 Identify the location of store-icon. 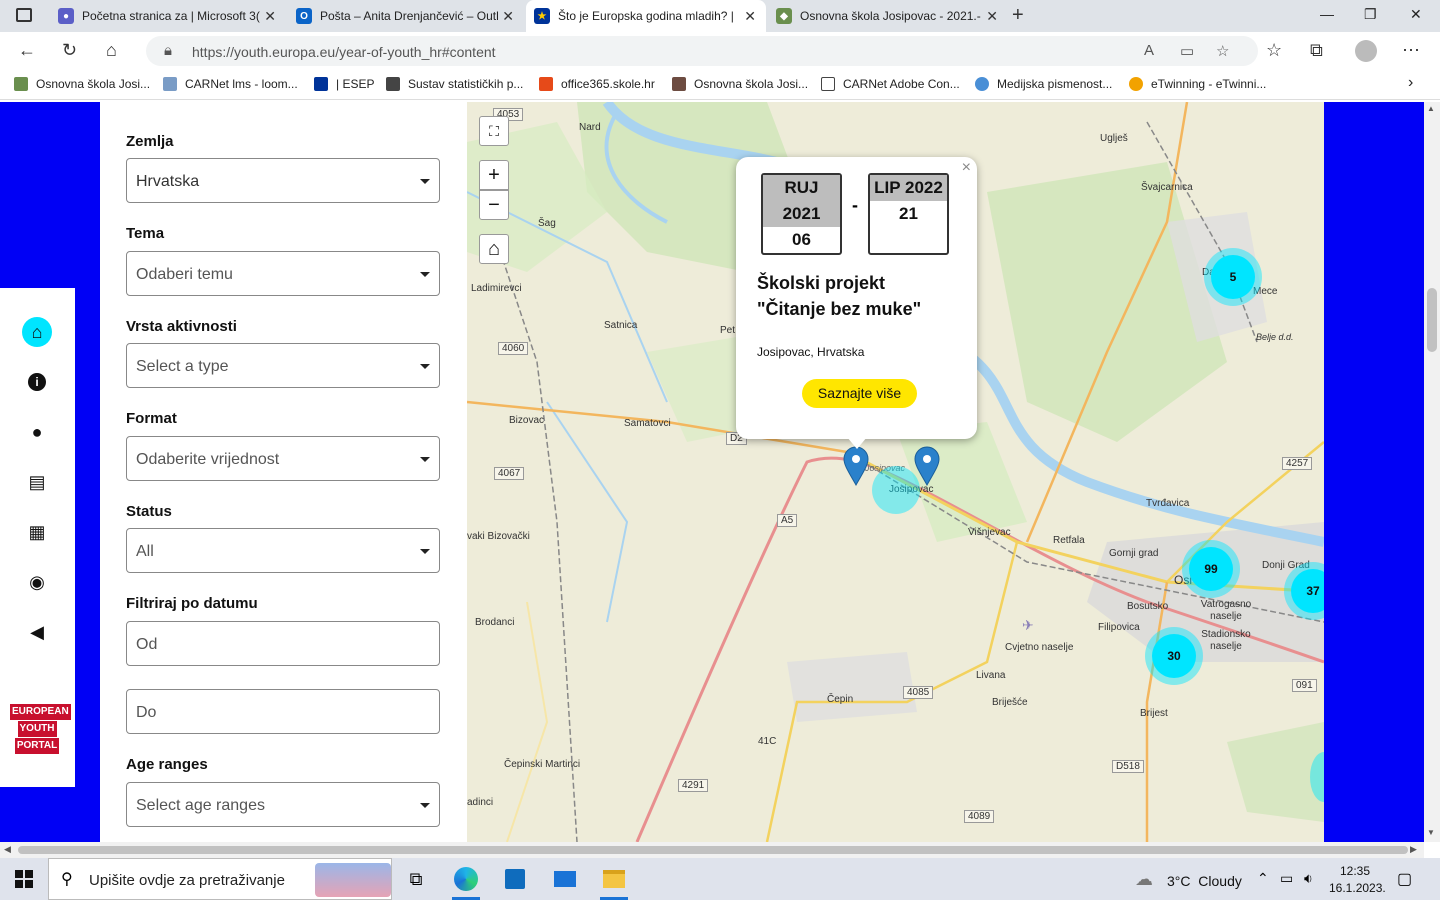
(515, 879).